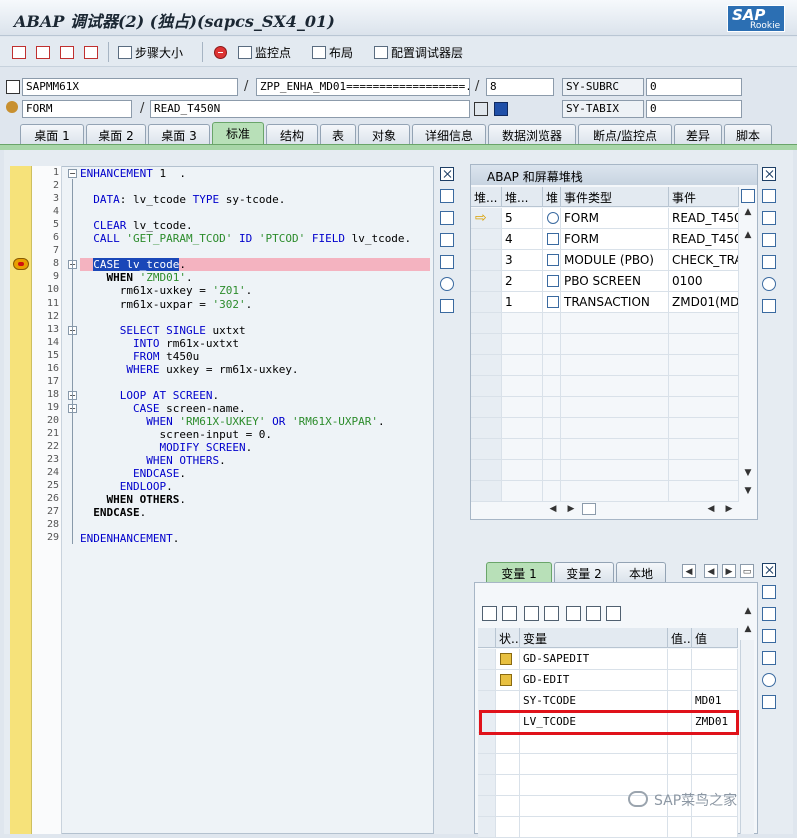 This screenshot has width=797, height=838. What do you see at coordinates (129, 538) in the screenshot?
I see `code-line: ENDENHANCEMENT.` at bounding box center [129, 538].